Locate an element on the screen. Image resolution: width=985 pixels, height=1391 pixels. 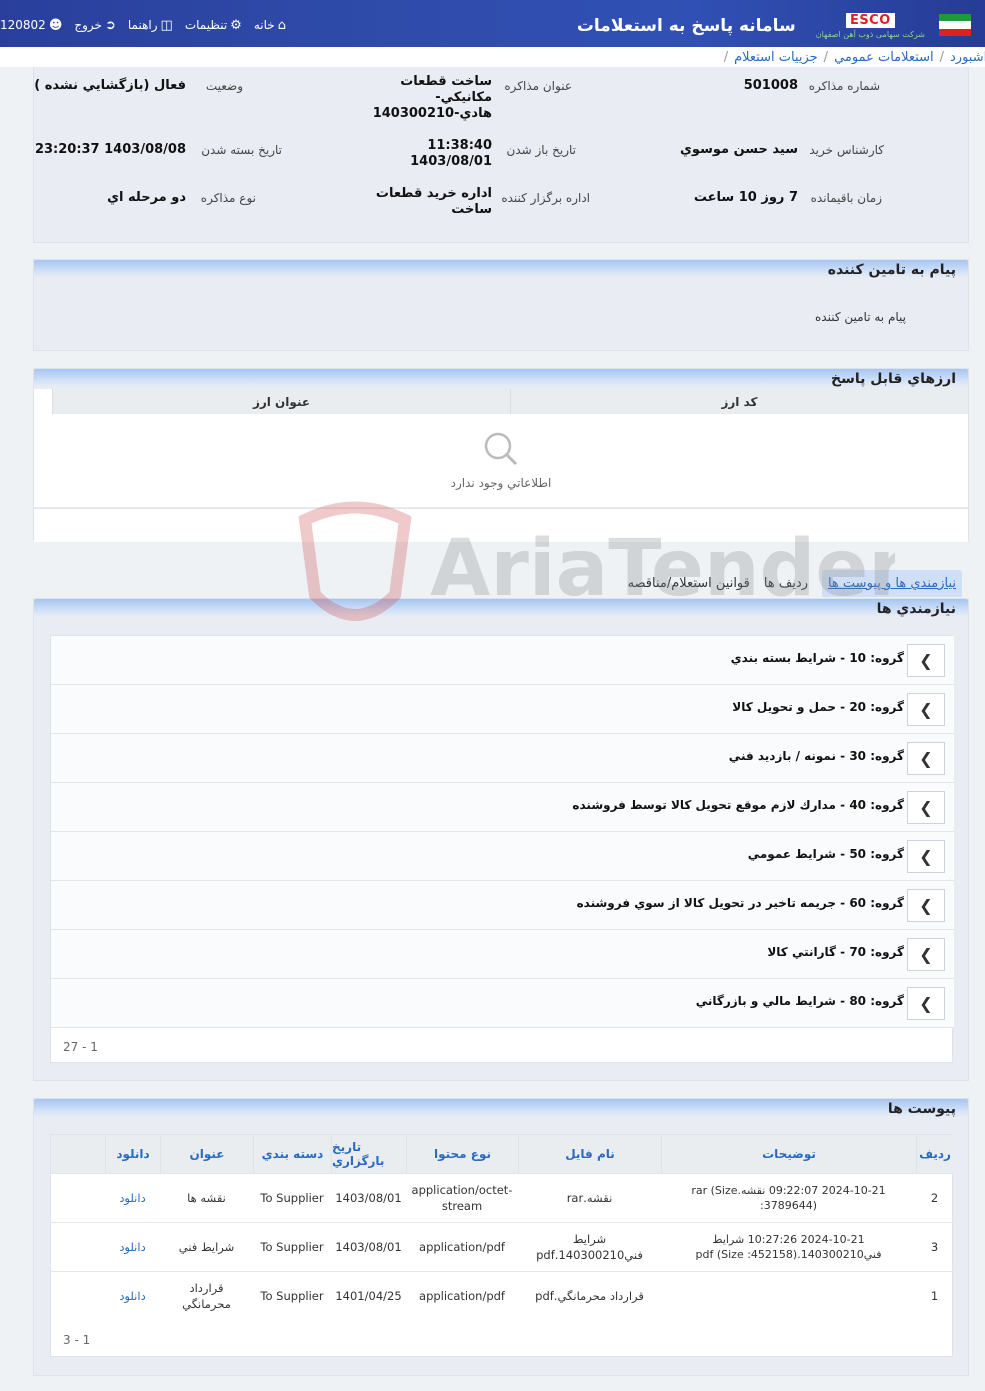
organizer-label: اداره برگزار کننده is located at coordinates (545, 198).